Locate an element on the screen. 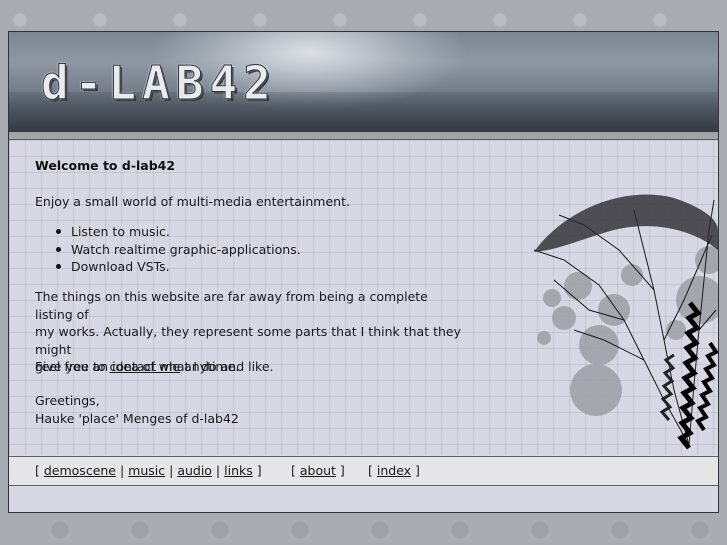 The height and width of the screenshot is (545, 727). nav-link-music: music is located at coordinates (146, 470).